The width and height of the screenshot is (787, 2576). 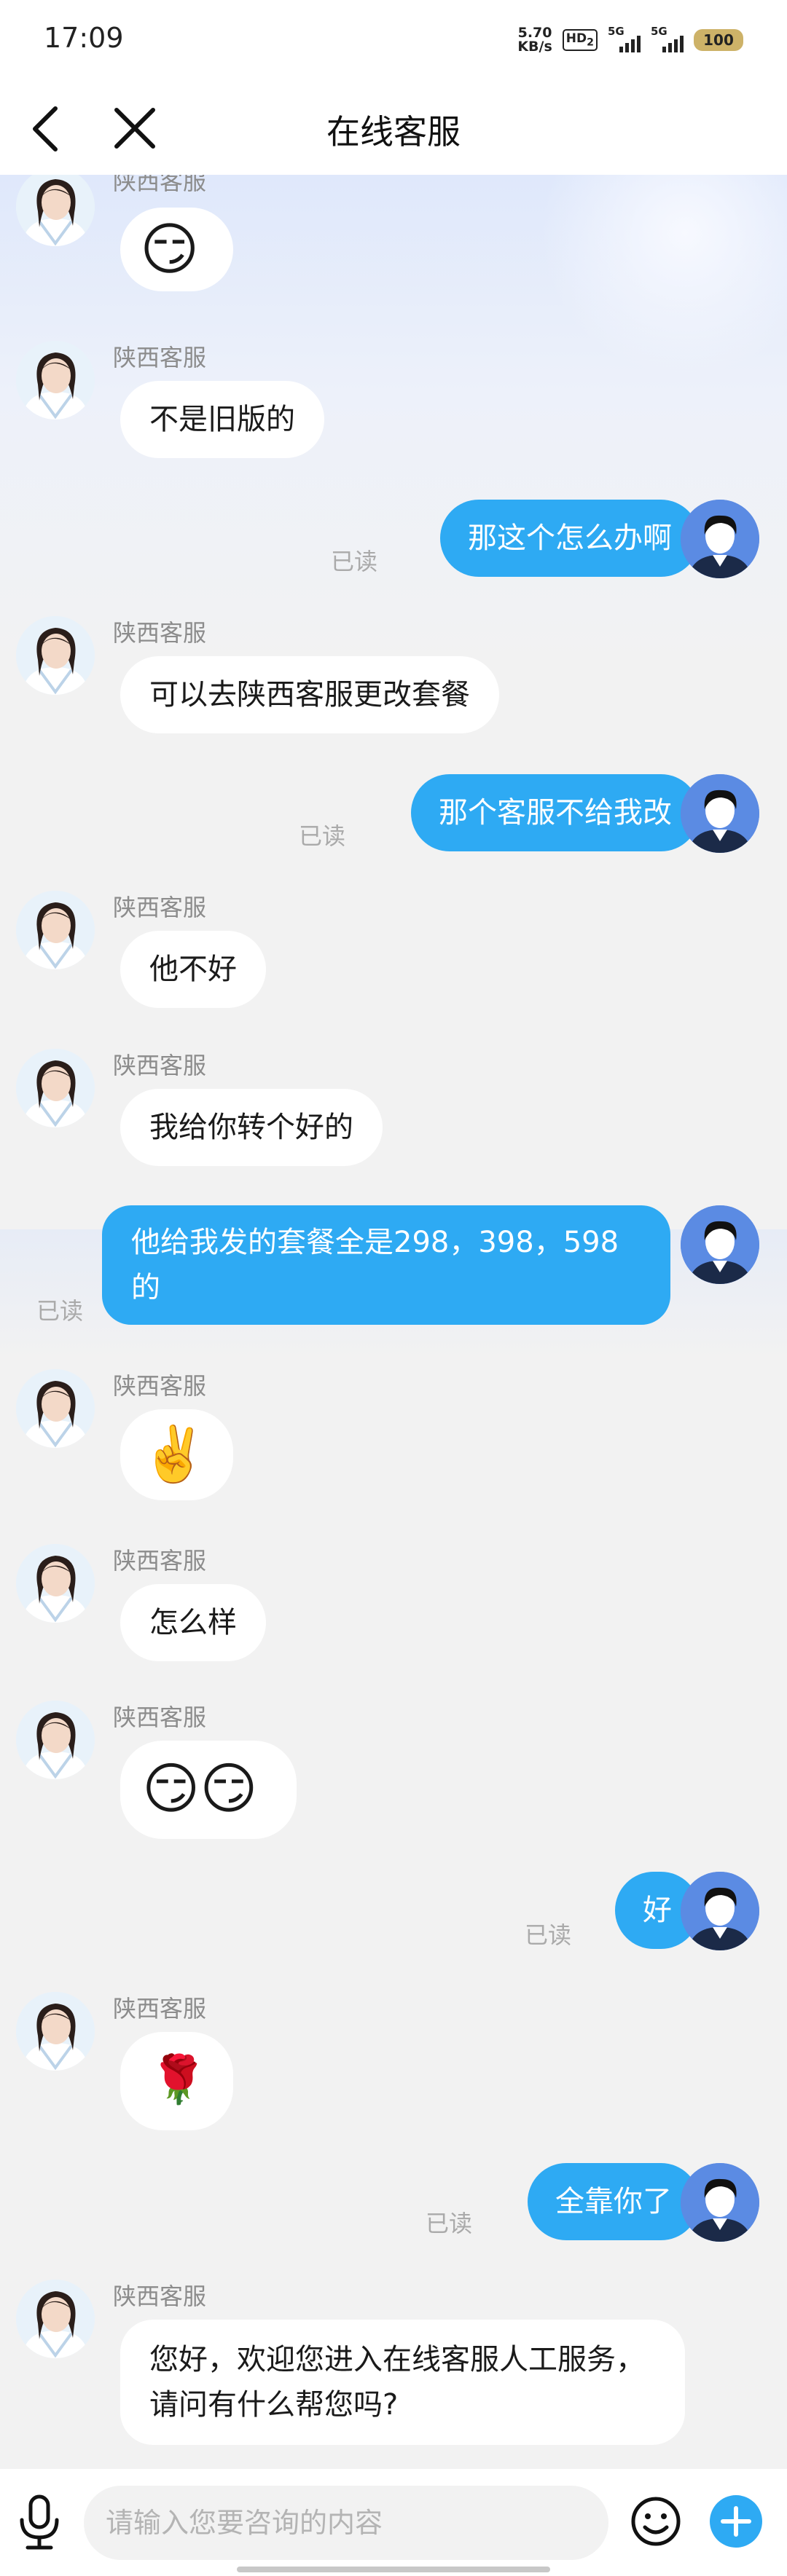 I want to click on input-bar, so click(x=393, y=2522).